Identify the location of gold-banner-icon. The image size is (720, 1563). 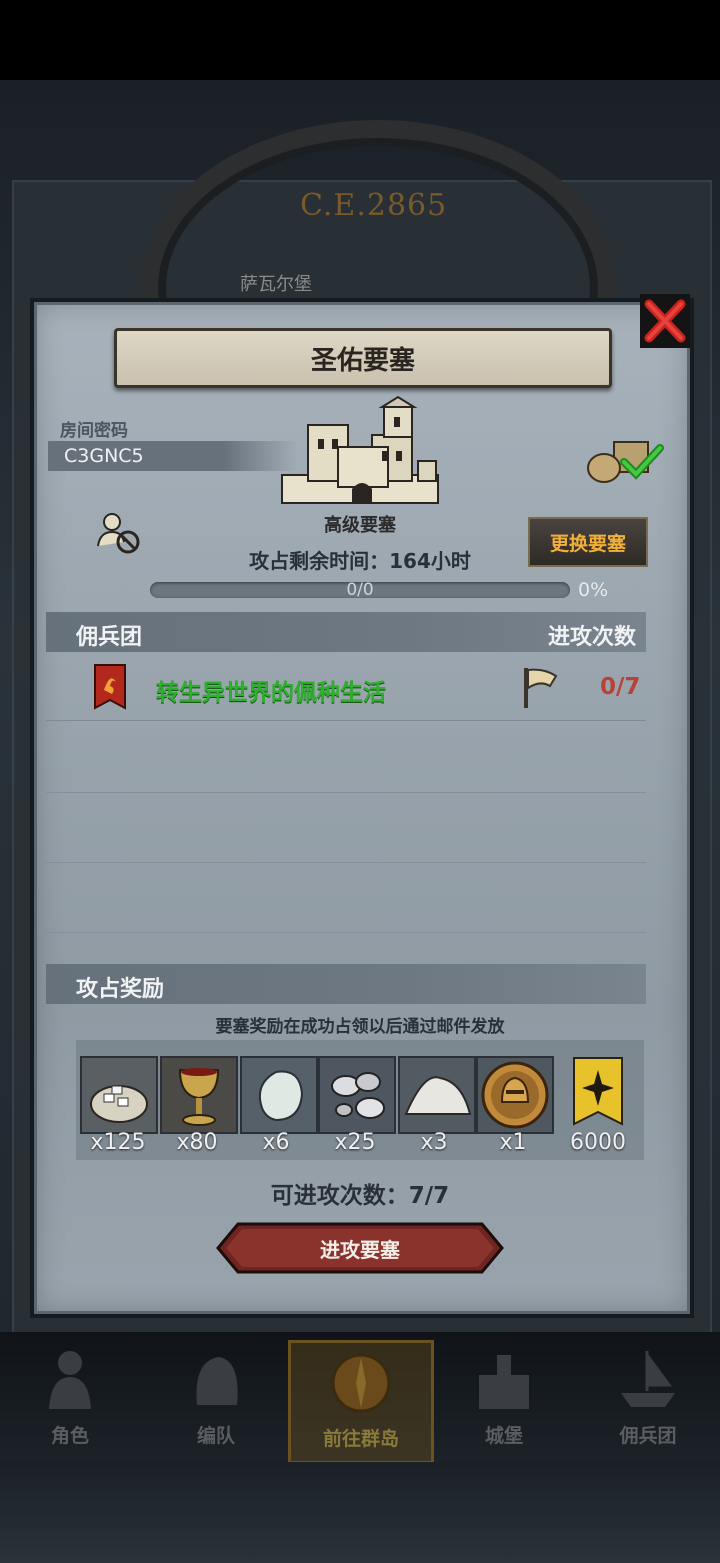
(598, 1091).